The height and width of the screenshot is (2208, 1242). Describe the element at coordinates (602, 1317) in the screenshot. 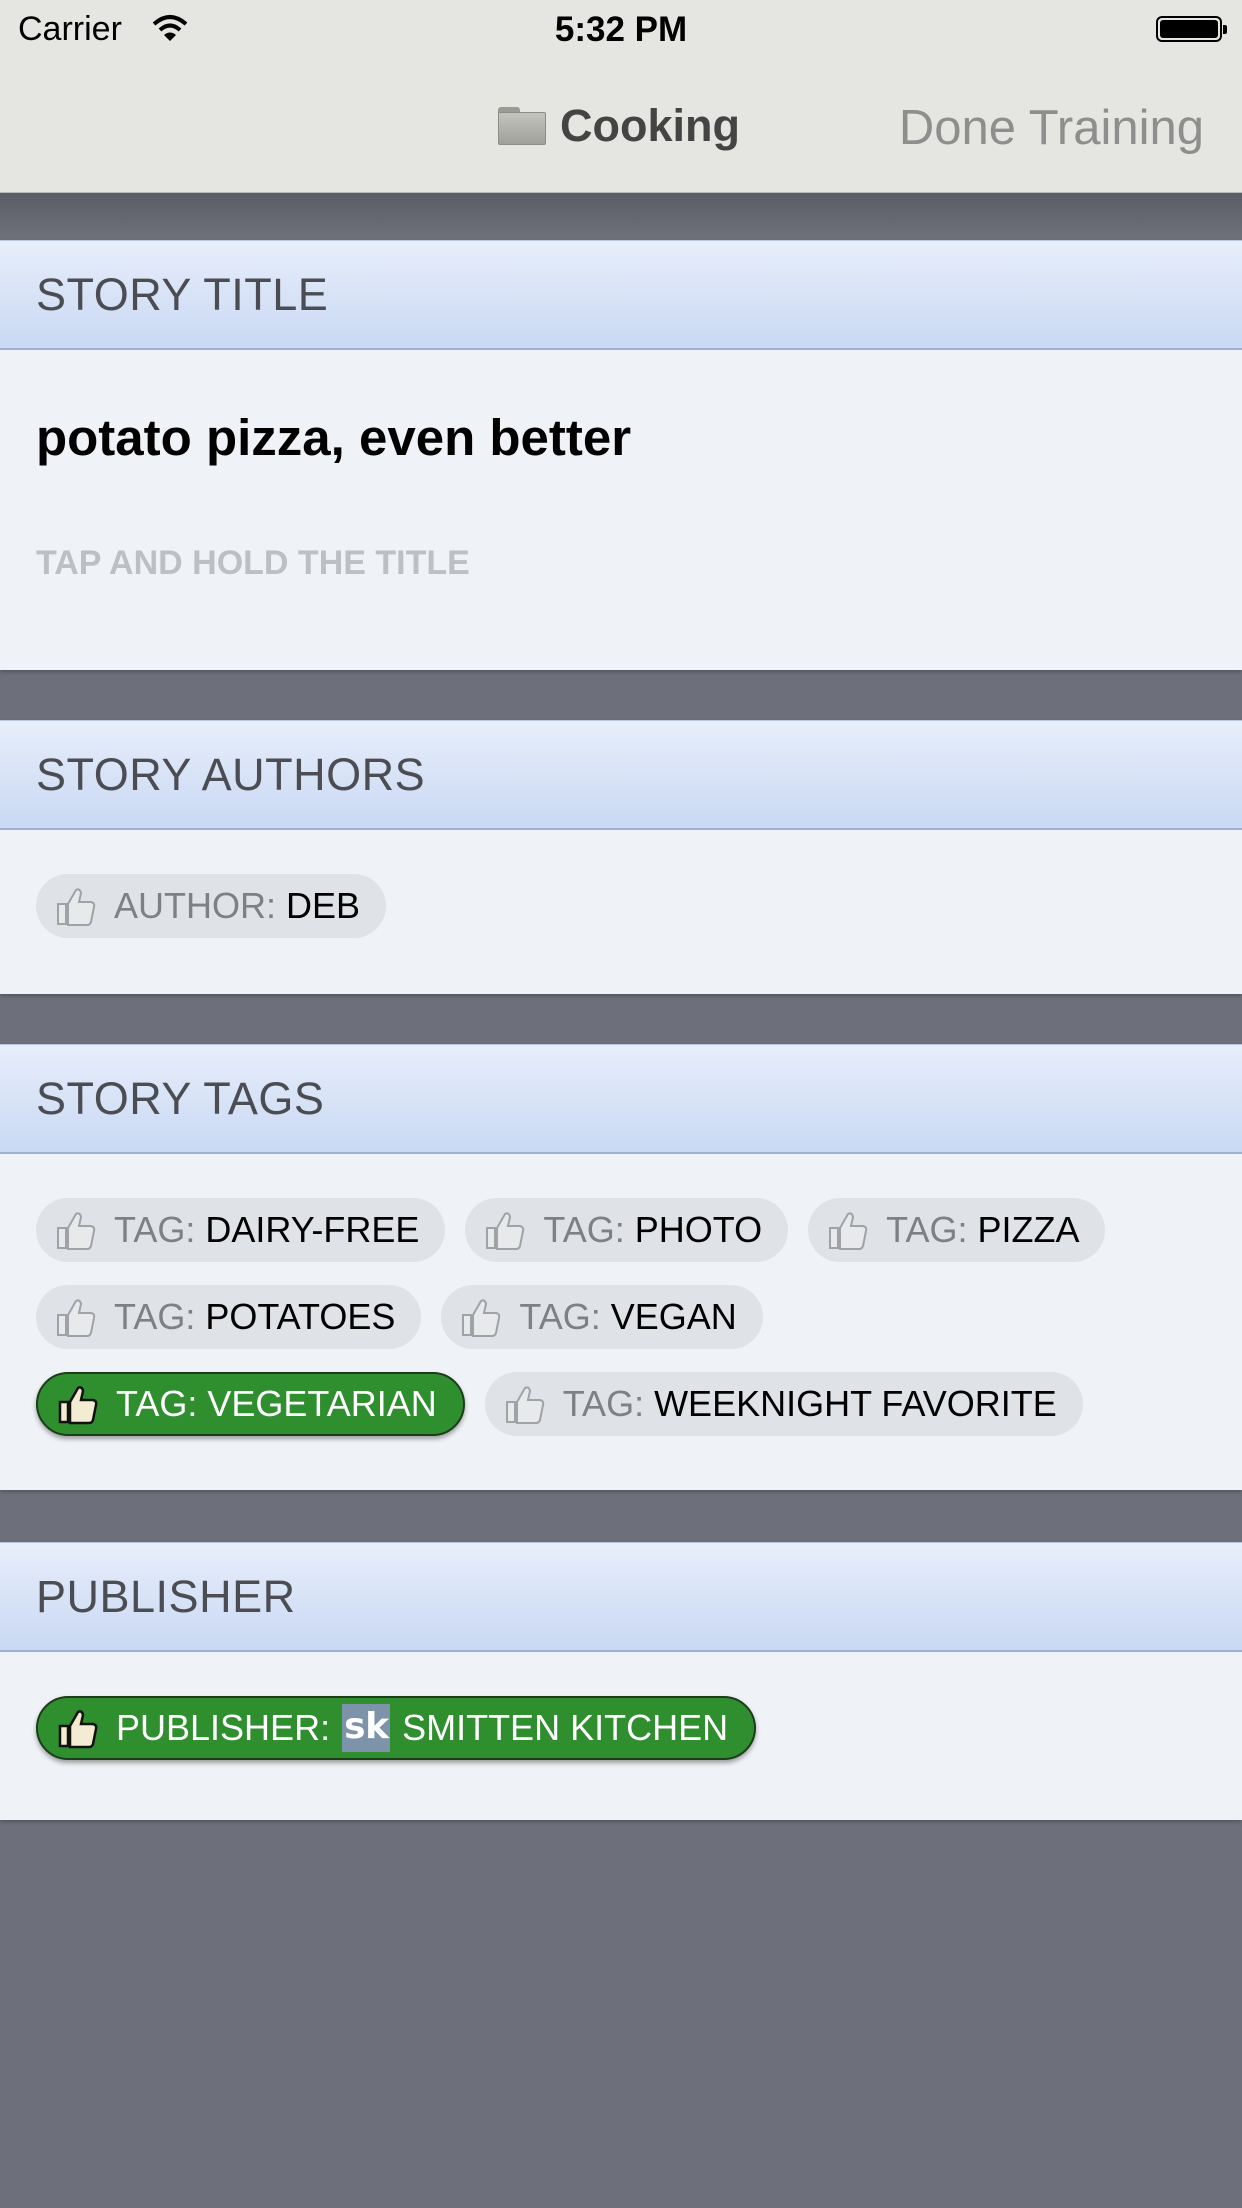

I see `tag-pill: TAG: VEGAN` at that location.